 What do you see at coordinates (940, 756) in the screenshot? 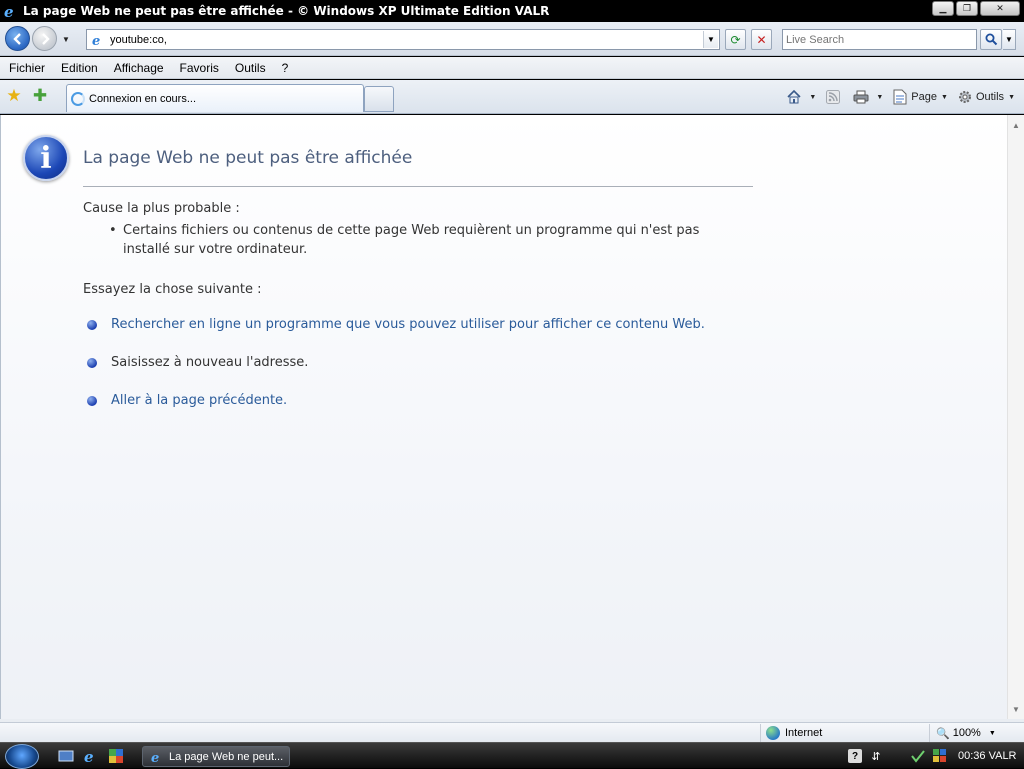
I see `windows-tray-icon` at bounding box center [940, 756].